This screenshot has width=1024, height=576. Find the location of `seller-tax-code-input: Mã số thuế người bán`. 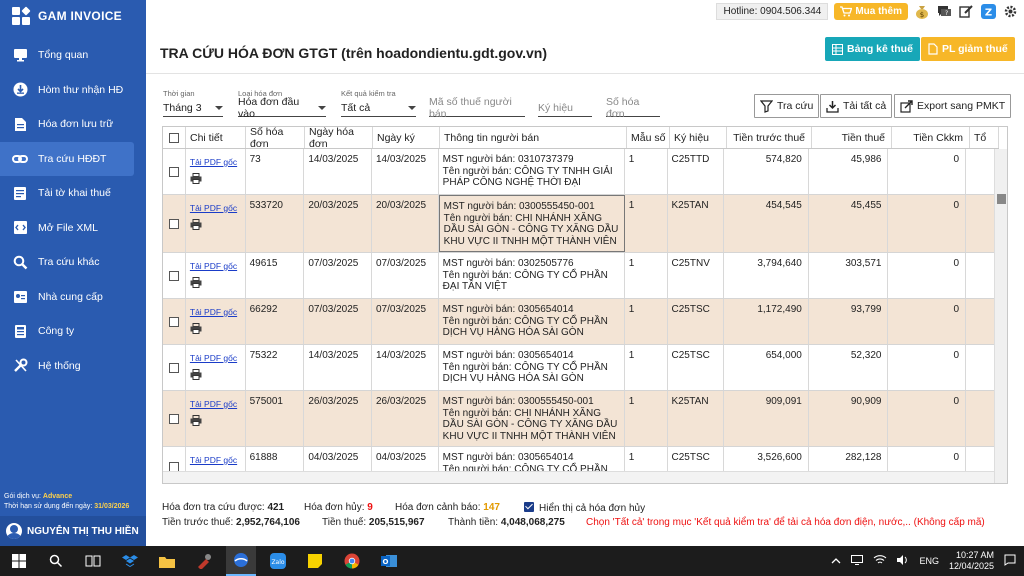

seller-tax-code-input: Mã số thuế người bán is located at coordinates (477, 108).